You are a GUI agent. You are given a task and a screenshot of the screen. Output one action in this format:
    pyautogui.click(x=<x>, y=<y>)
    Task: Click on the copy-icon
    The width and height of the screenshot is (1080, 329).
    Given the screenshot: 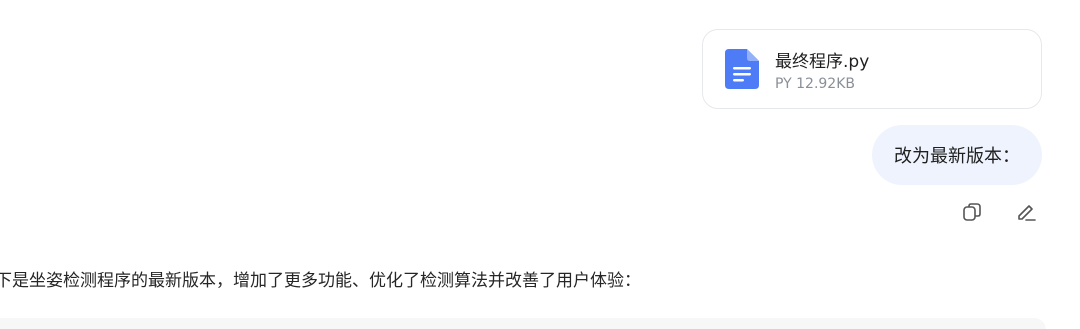 What is the action you would take?
    pyautogui.click(x=972, y=212)
    